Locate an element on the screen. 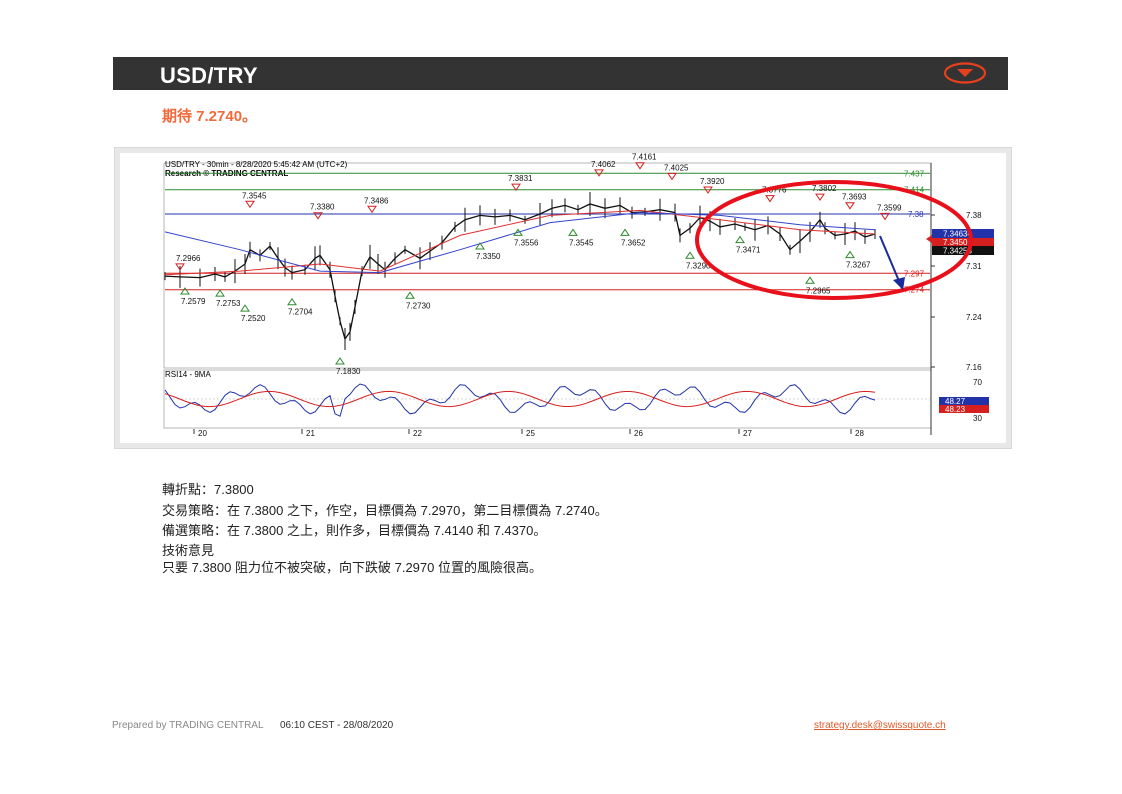  comment-line: 只要 7.3800 阻力位不被突破，向下跌破 7.2970 位置的風險很高。 is located at coordinates (352, 567).